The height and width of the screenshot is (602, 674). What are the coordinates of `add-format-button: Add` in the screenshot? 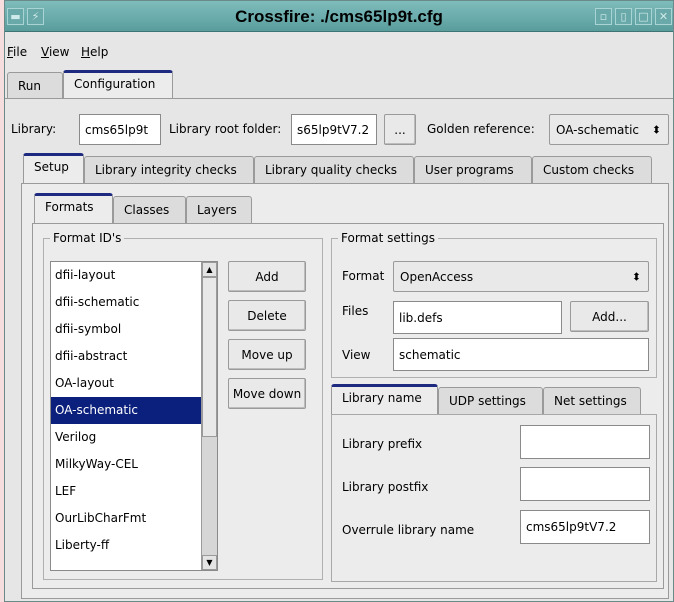 It's located at (267, 276).